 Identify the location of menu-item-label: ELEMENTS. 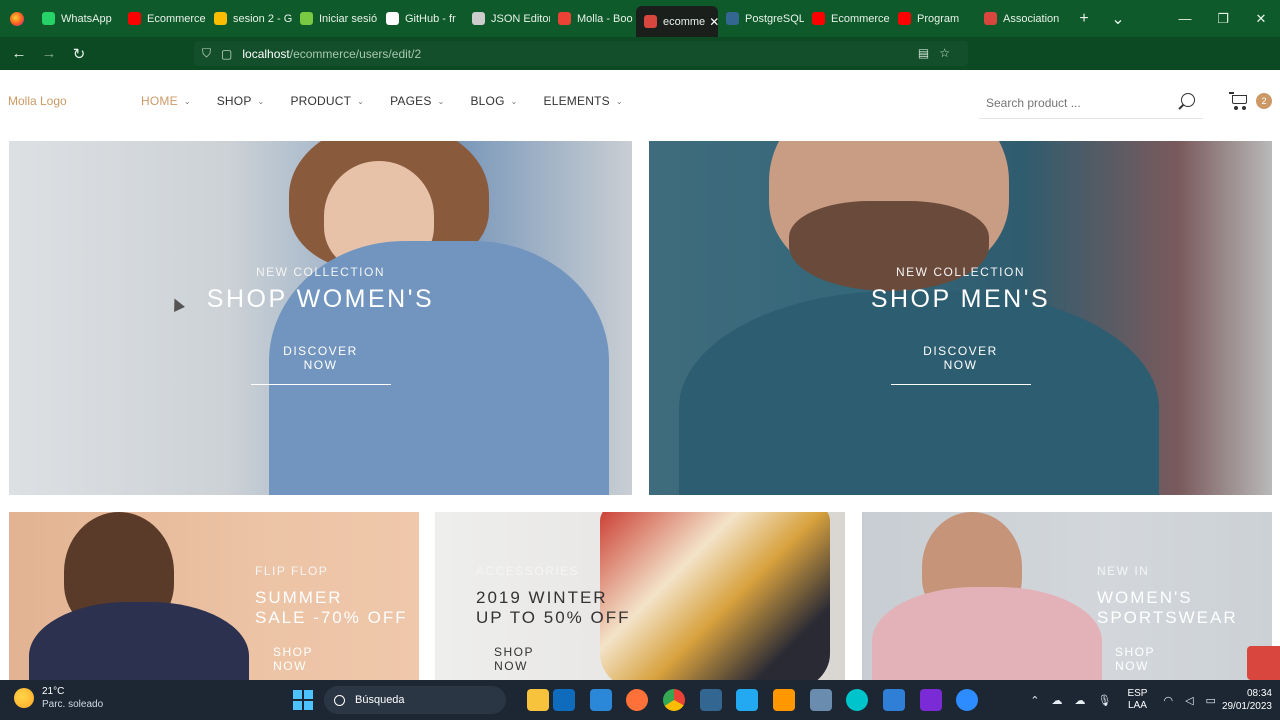
(576, 101).